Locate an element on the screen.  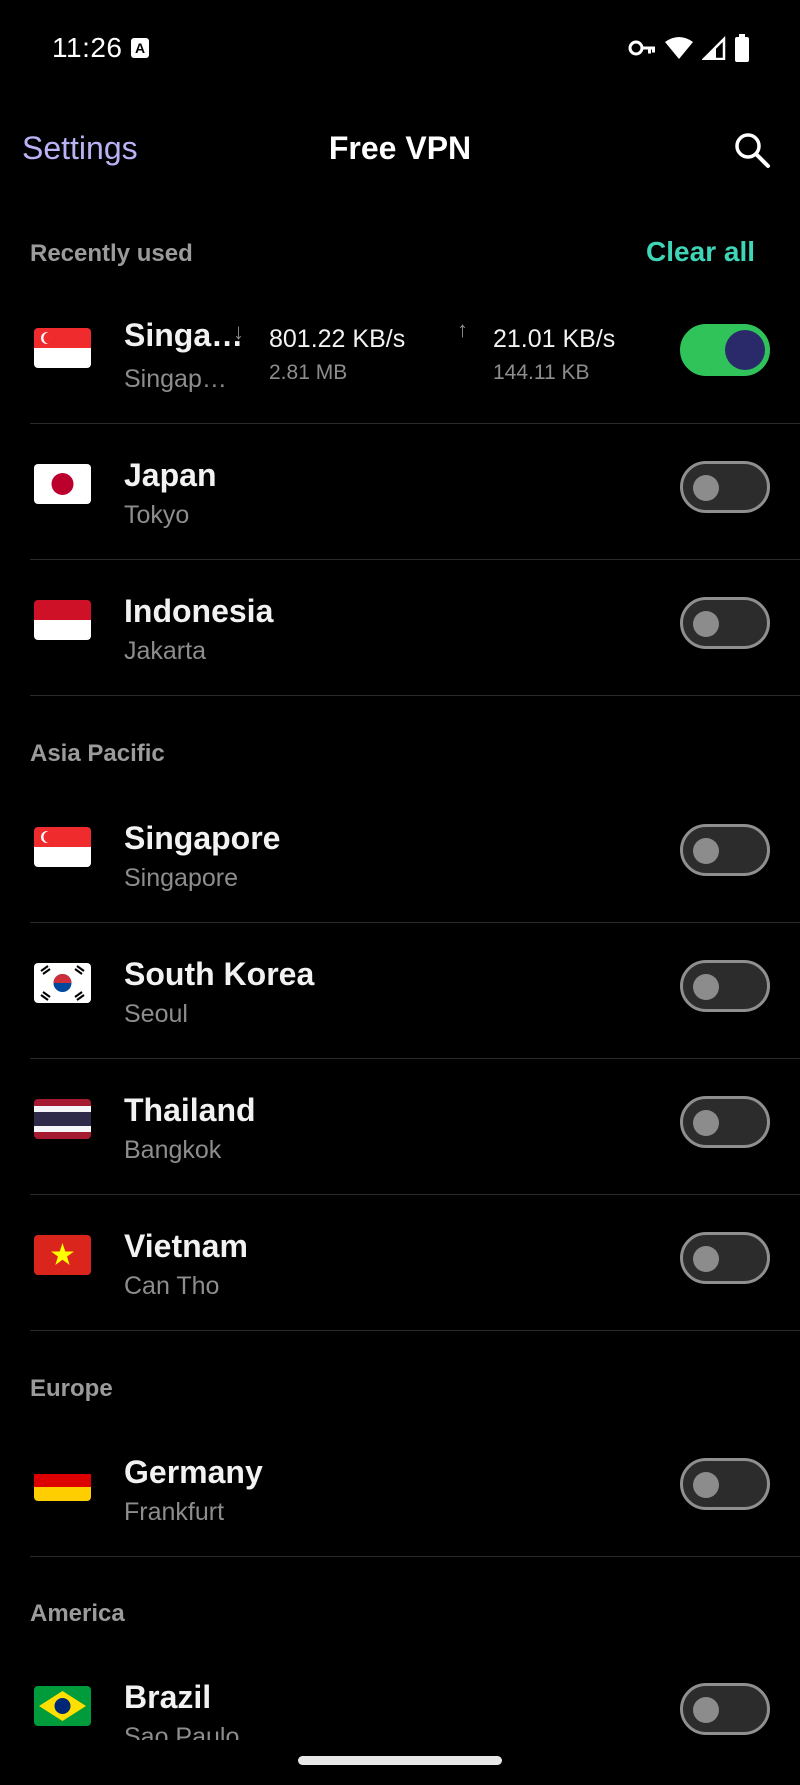
server-row-thailand: Thailand Bangkok is located at coordinates (415, 1126).